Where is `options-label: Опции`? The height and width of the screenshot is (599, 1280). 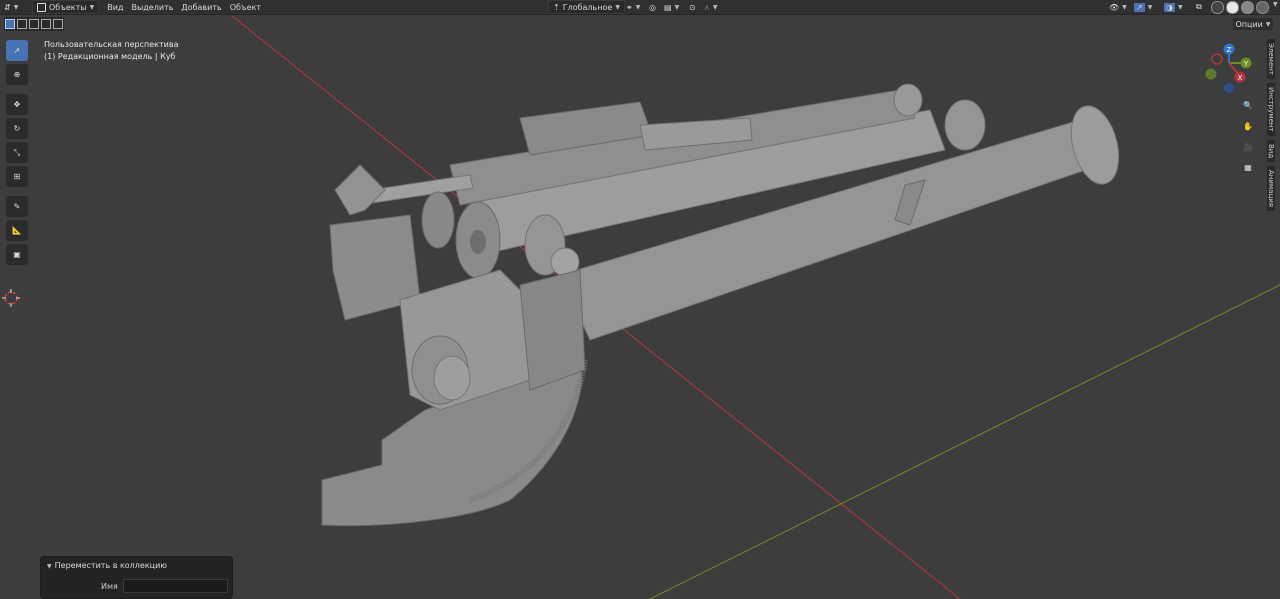 options-label: Опции is located at coordinates (1249, 24).